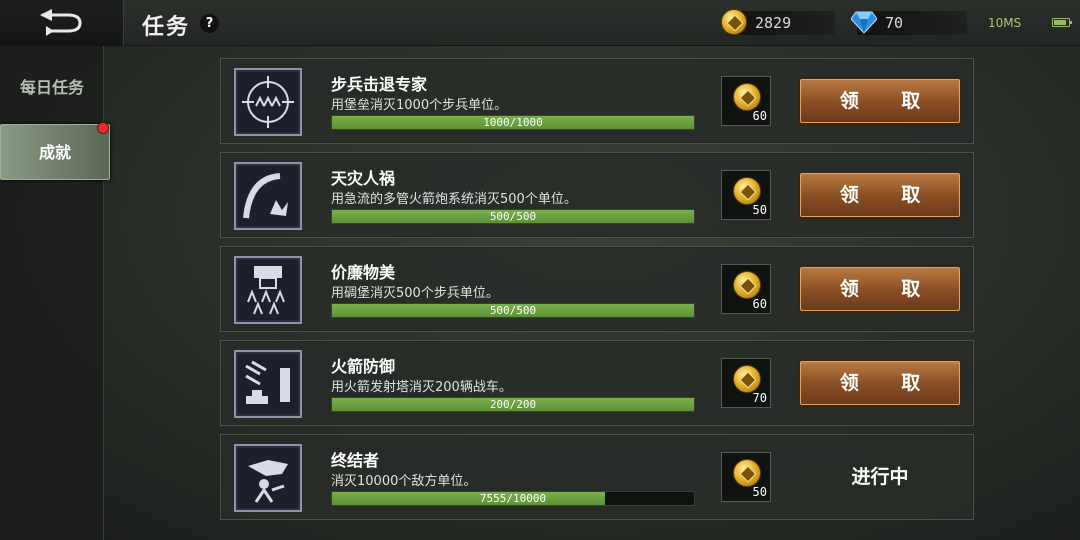  What do you see at coordinates (597, 195) in the screenshot?
I see `task-row: 天灾人祸 用急流的多管火箭炮系统消灭500个单位。 500/500 50 领 取` at bounding box center [597, 195].